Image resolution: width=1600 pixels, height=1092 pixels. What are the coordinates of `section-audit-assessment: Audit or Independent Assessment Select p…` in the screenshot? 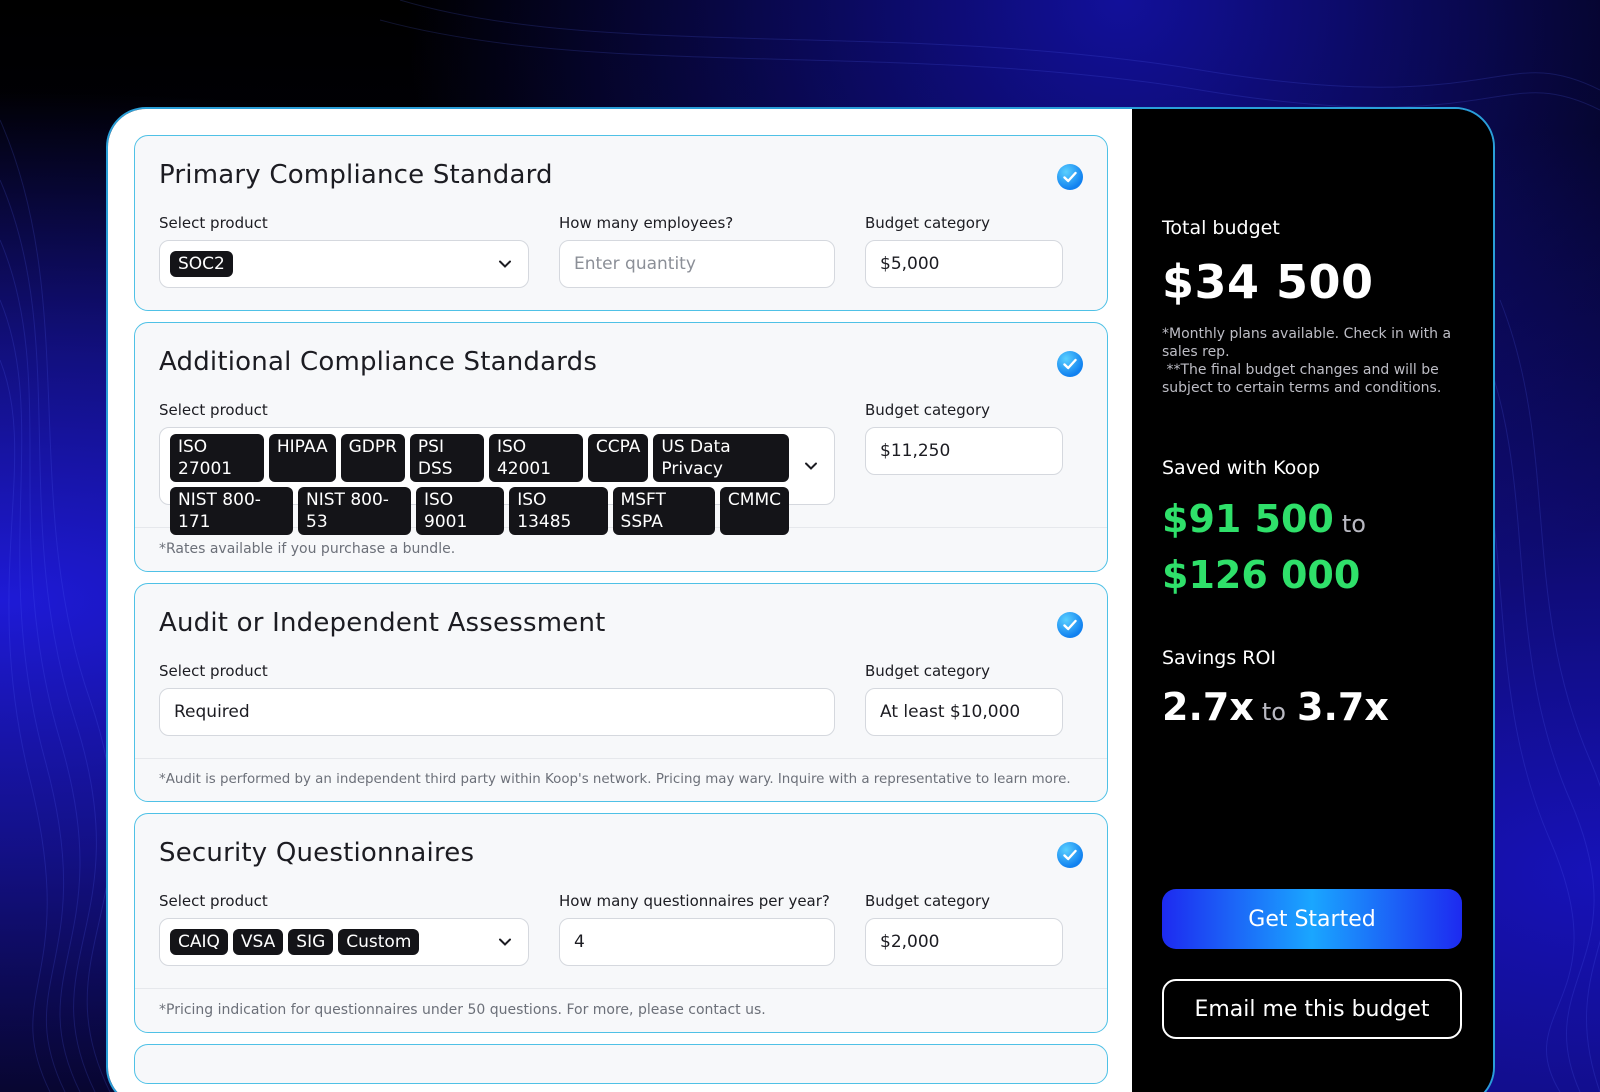 It's located at (621, 692).